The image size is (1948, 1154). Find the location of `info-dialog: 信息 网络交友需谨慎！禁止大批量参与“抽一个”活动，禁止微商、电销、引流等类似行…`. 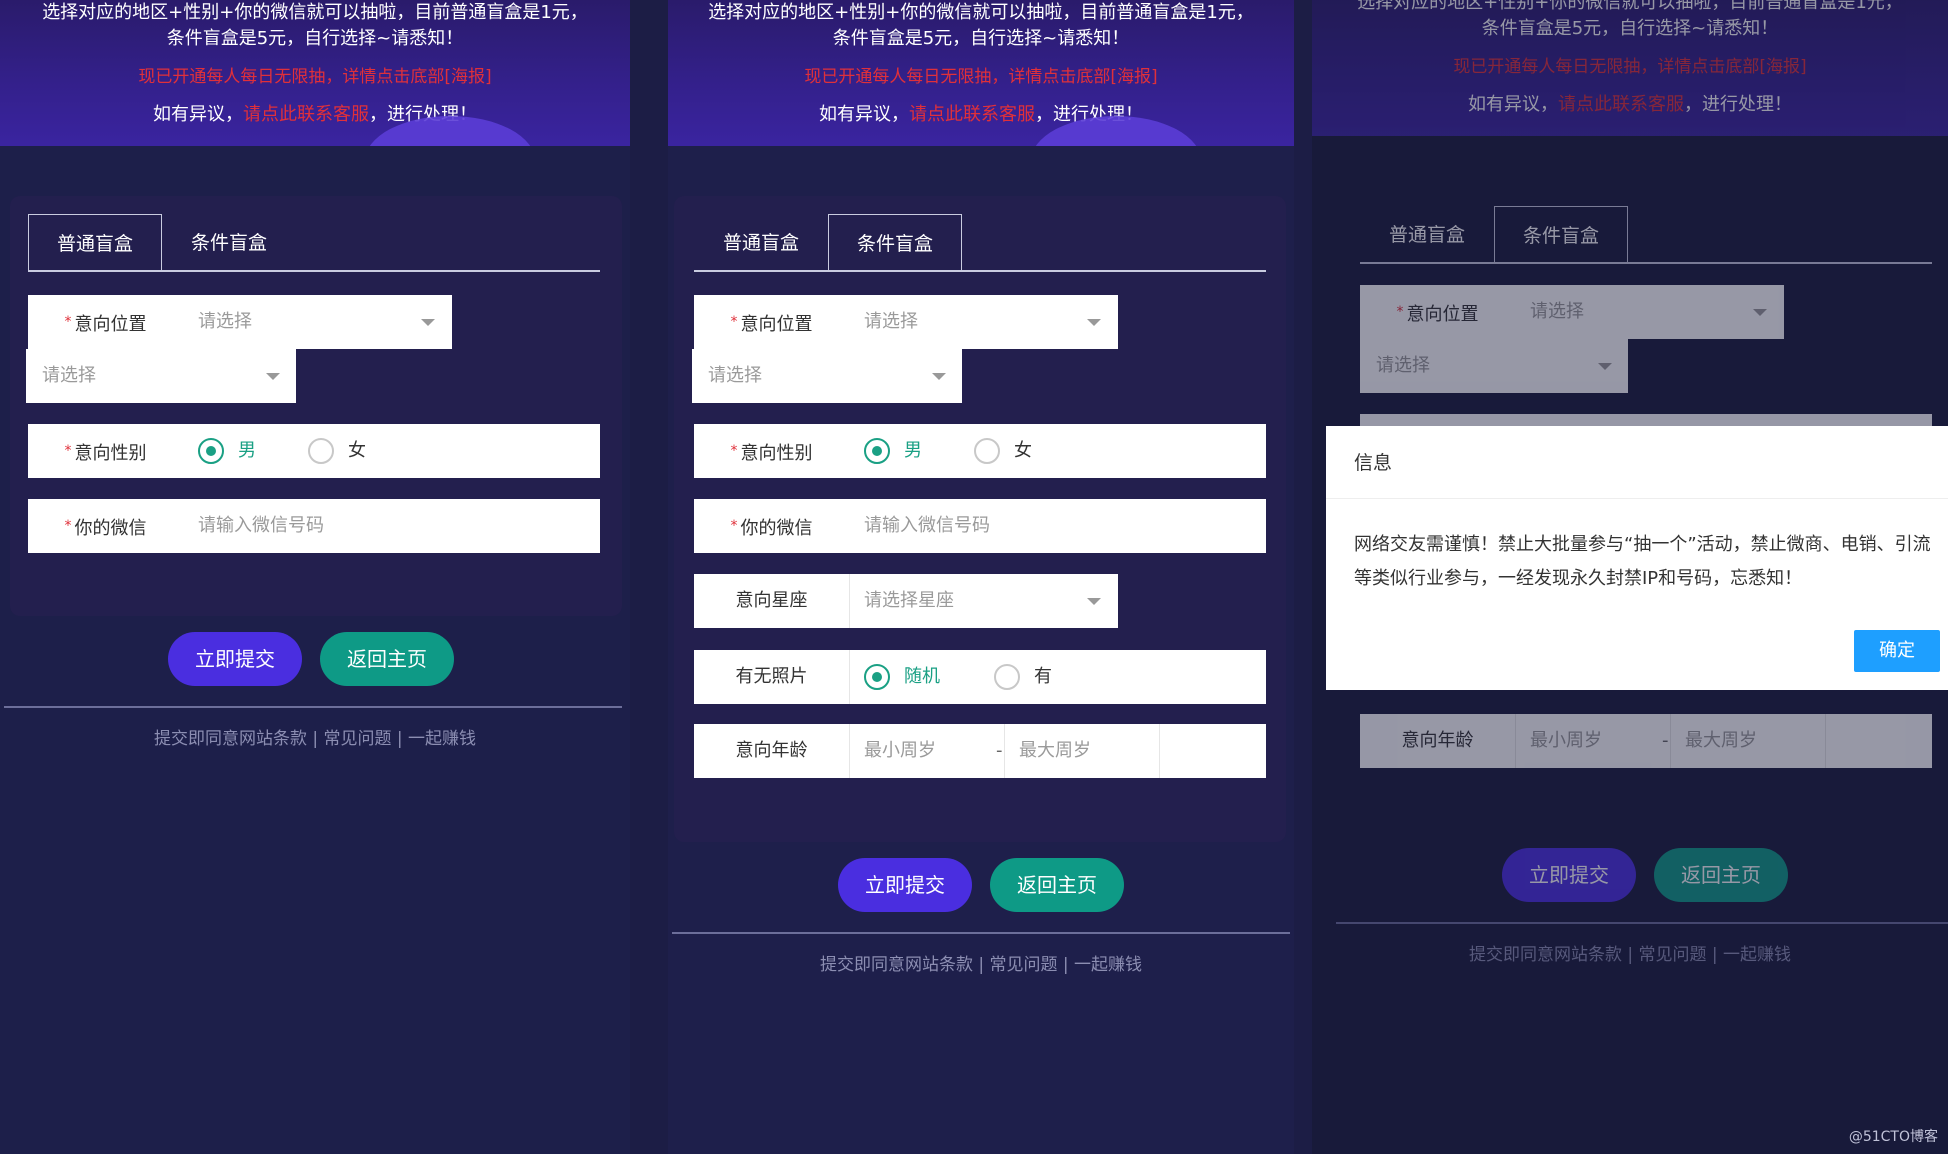

info-dialog: 信息 网络交友需谨慎！禁止大批量参与“抽一个”活动，禁止微商、电销、引流等类似行… is located at coordinates (1637, 558).